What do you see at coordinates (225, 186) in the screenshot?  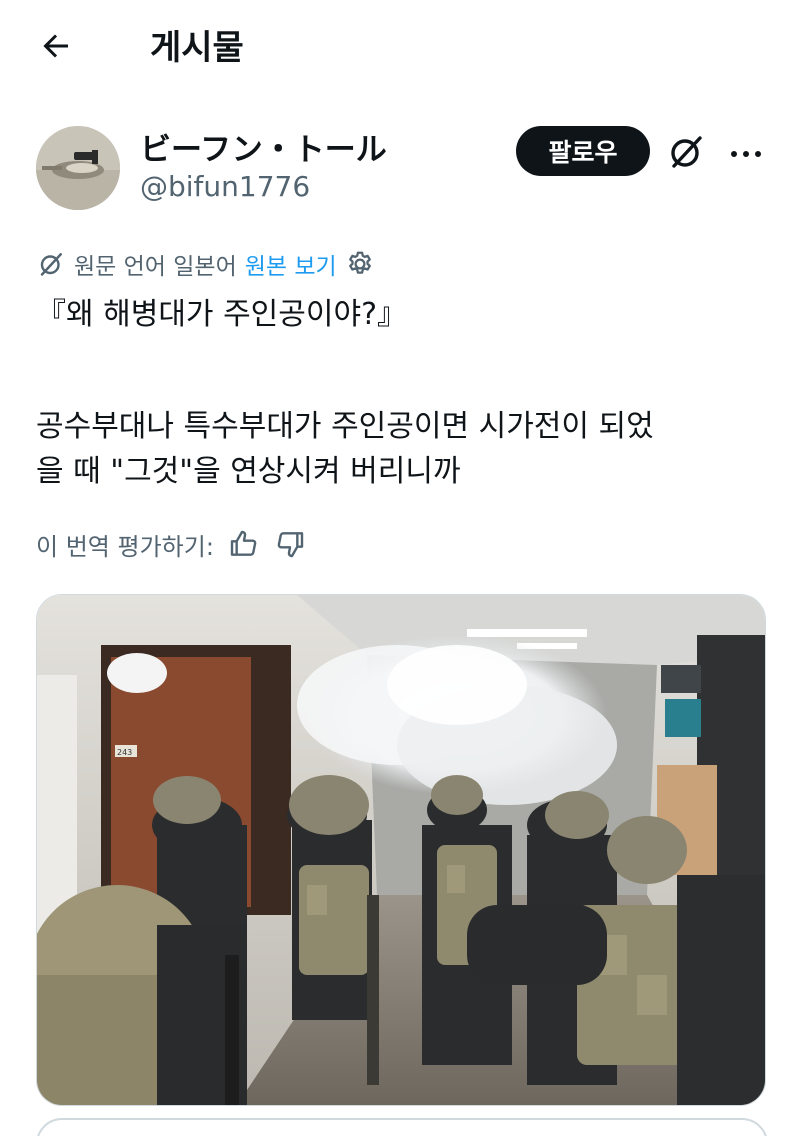 I see `author-handle: @bifun1776` at bounding box center [225, 186].